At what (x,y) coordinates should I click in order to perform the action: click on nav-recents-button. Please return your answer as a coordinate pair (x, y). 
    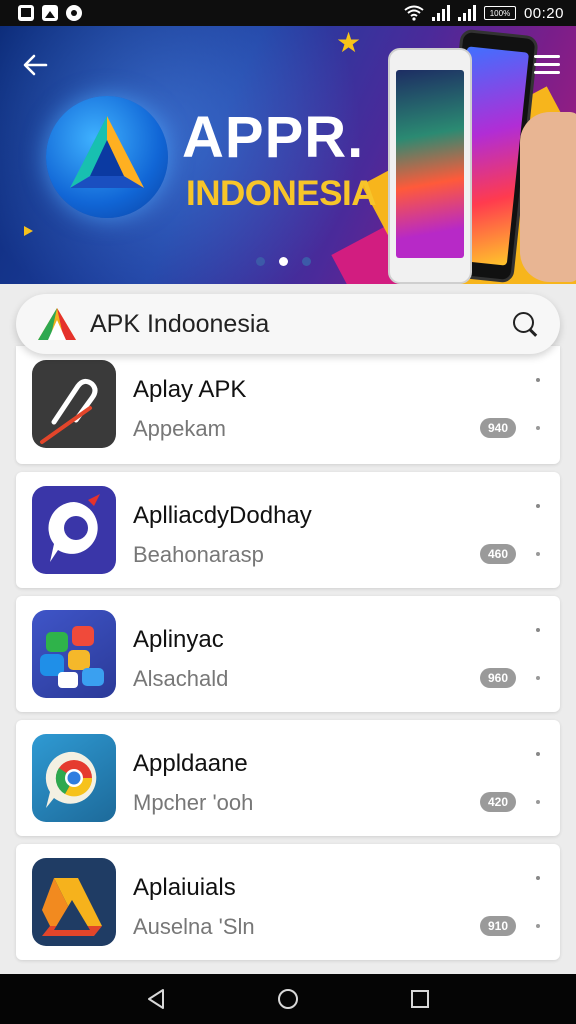
    Looking at the image, I should click on (420, 999).